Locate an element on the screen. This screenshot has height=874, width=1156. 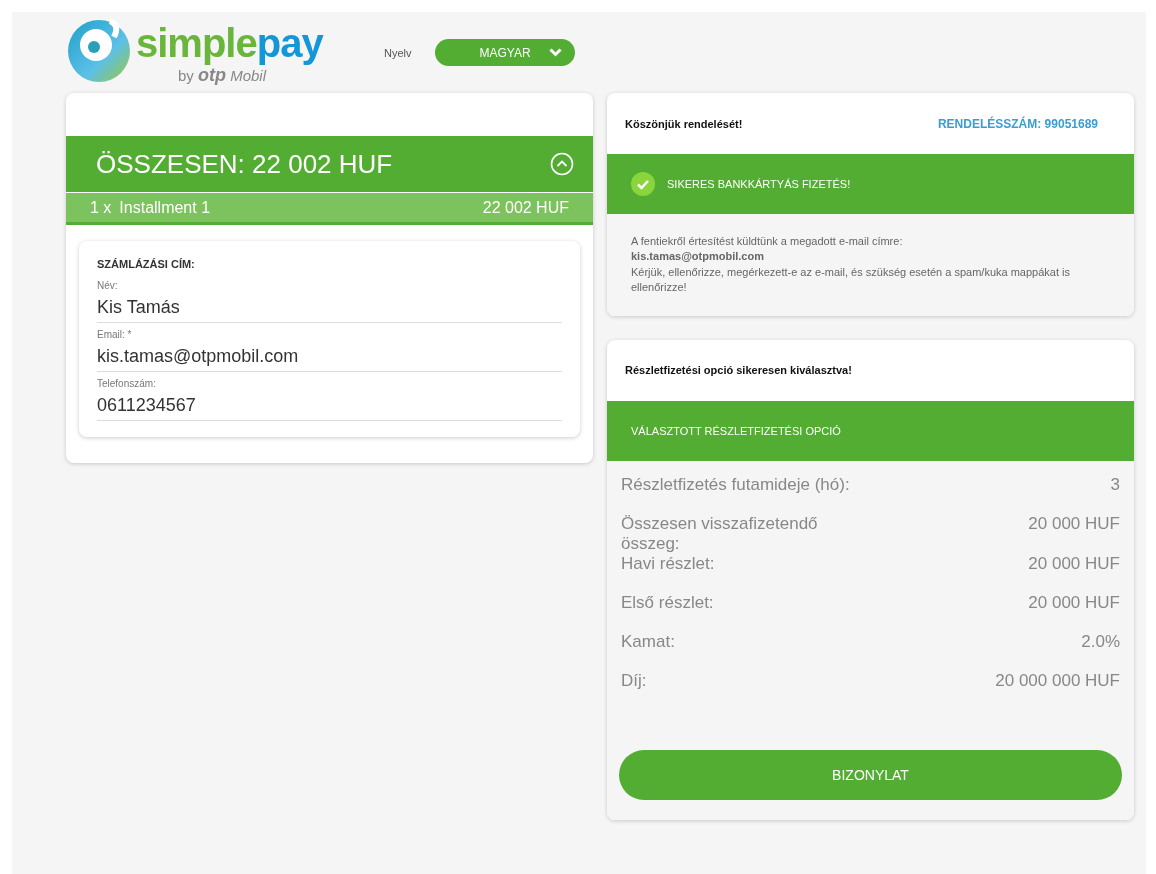
detail-value: 2.0% is located at coordinates (1100, 641).